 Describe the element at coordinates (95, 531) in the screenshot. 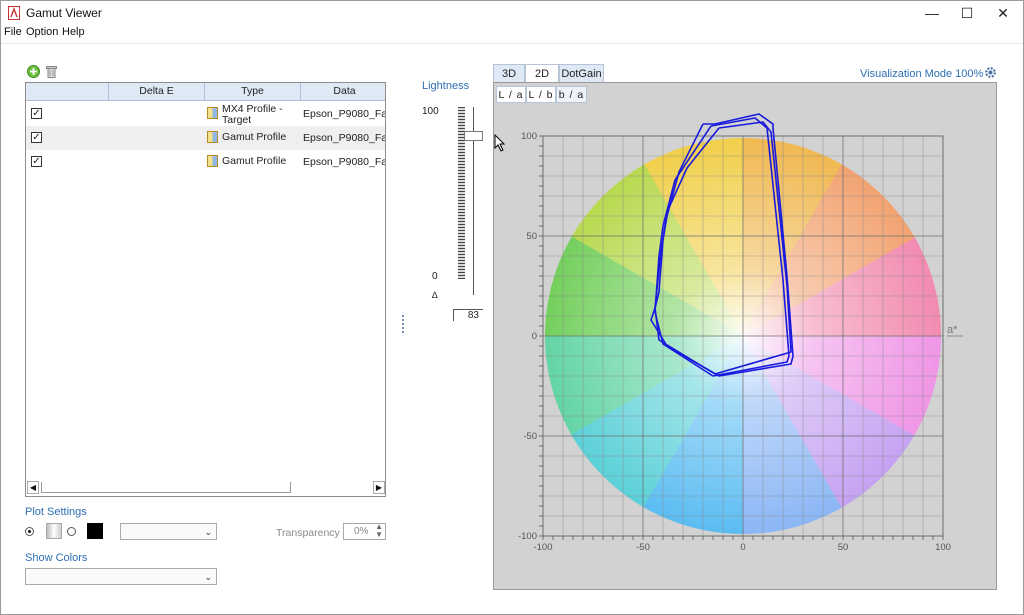

I see `black-swatch` at that location.